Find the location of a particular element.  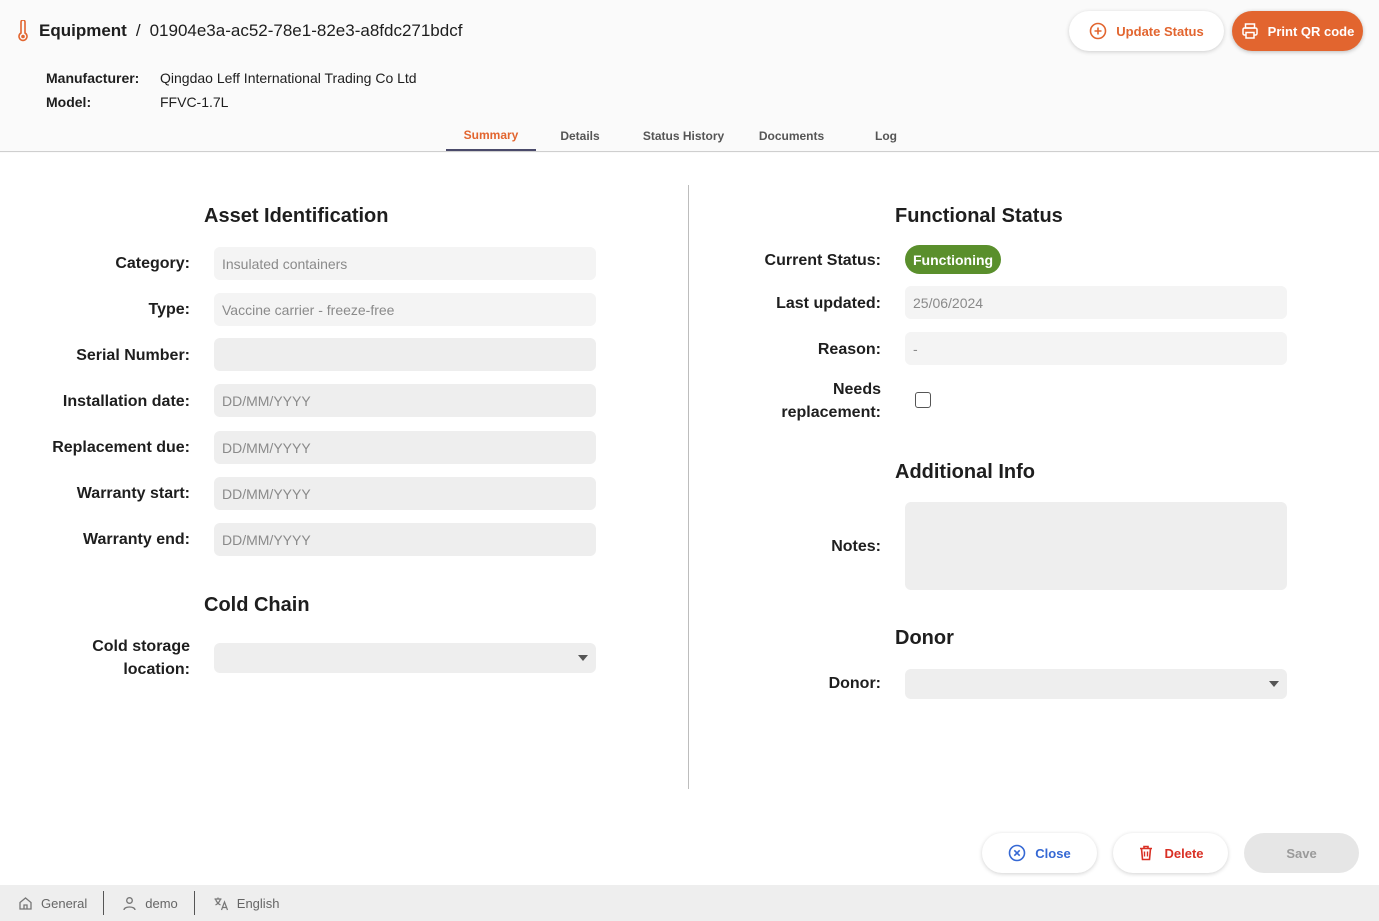

asset-id: 01904e3a-ac52-78e1-82e3-a8fdc271bdcf is located at coordinates (306, 30).